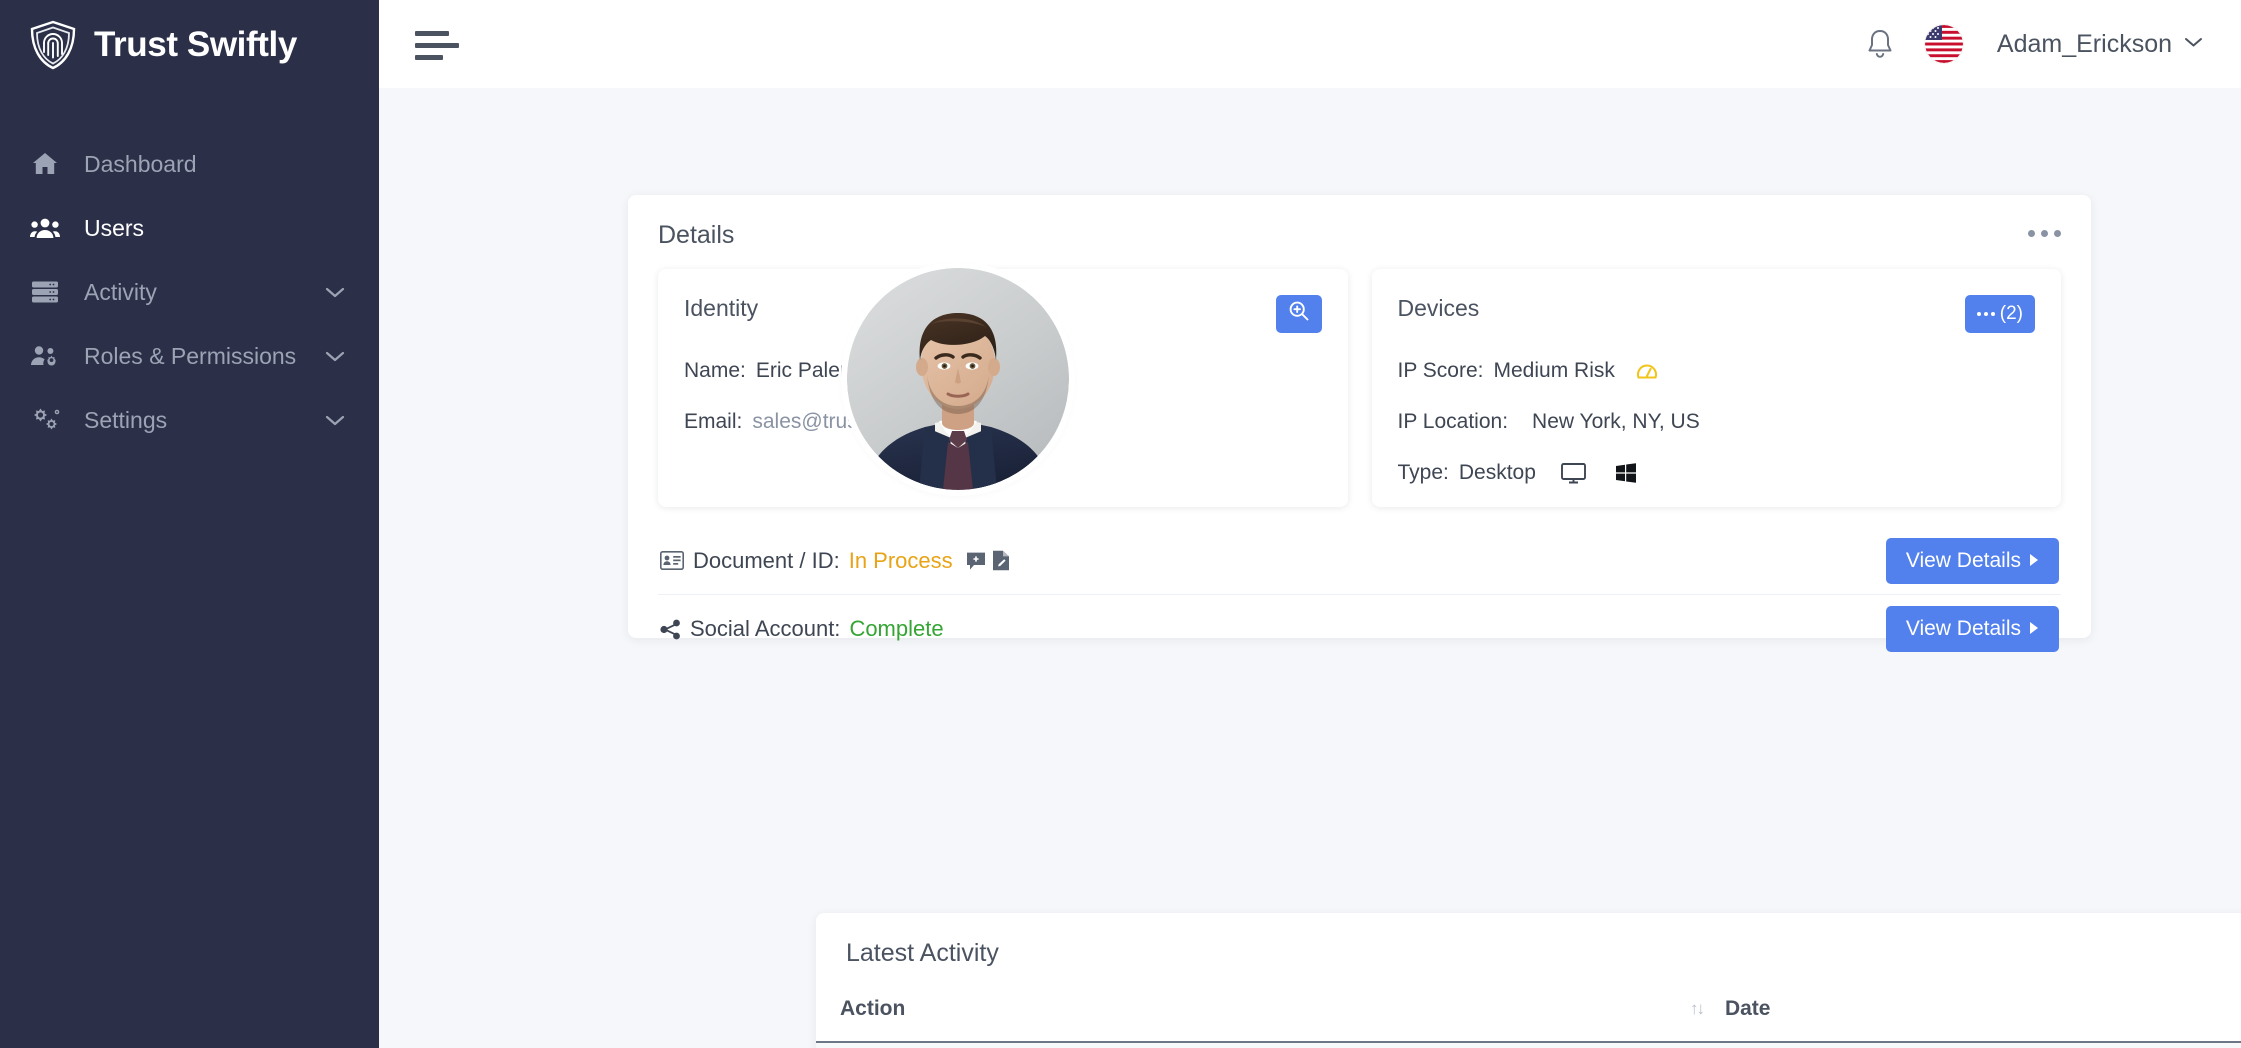 The image size is (2241, 1048). What do you see at coordinates (140, 163) in the screenshot?
I see `sidebar-item-label: Dashboard` at bounding box center [140, 163].